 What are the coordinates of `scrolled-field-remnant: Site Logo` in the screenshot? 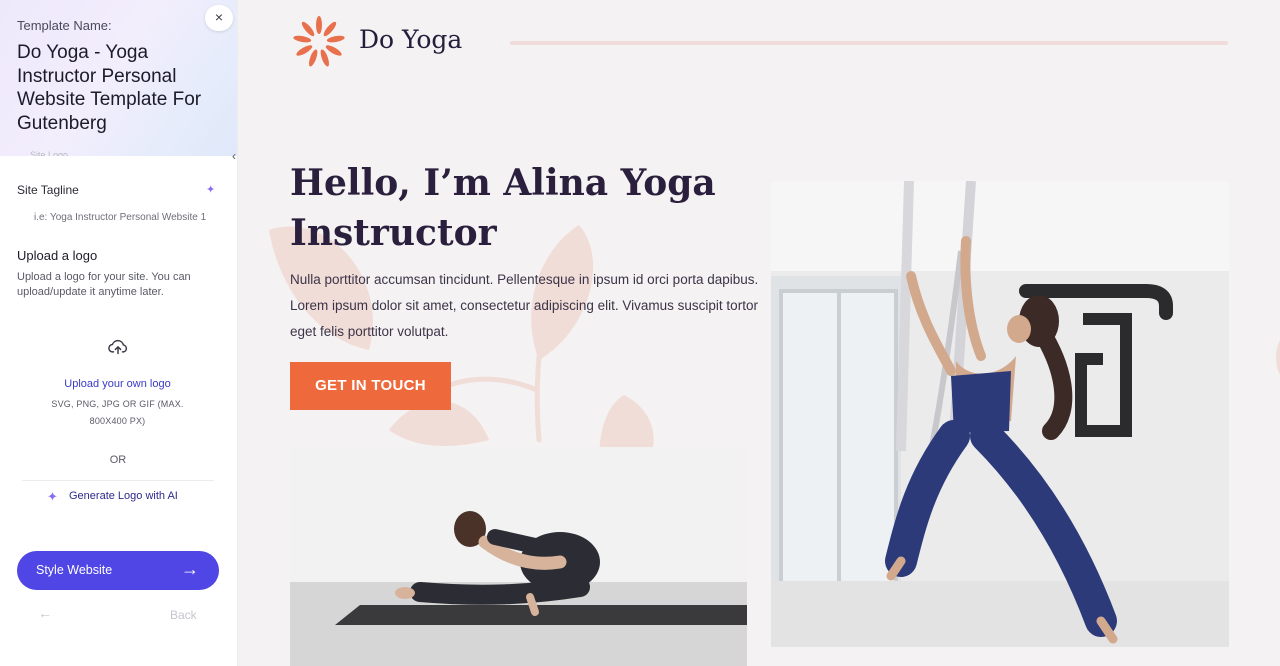 It's located at (49, 153).